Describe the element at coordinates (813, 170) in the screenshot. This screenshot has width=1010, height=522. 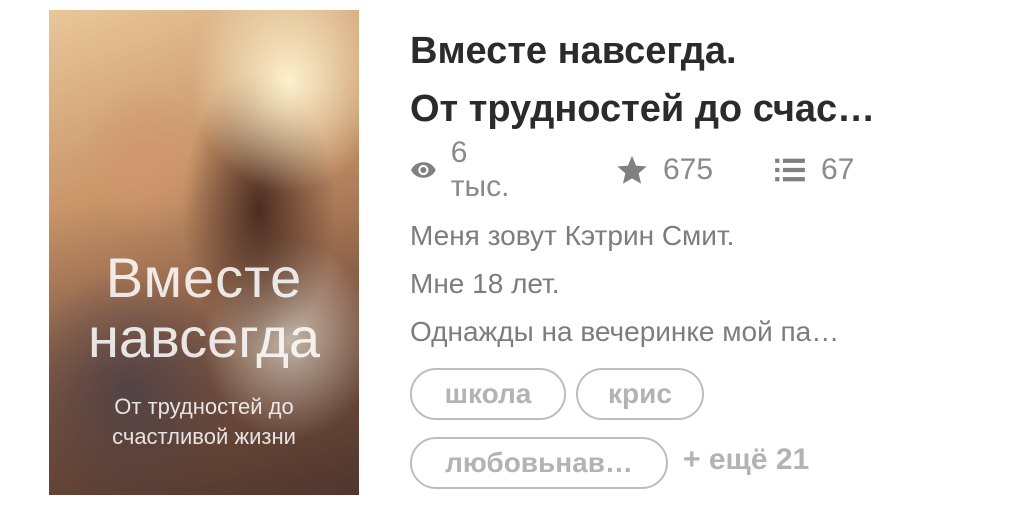
I see `chapters-stat: 67` at that location.